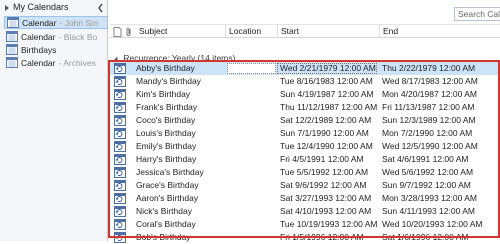  What do you see at coordinates (166, 120) in the screenshot?
I see `appointment-subject: Coco's Birthday` at bounding box center [166, 120].